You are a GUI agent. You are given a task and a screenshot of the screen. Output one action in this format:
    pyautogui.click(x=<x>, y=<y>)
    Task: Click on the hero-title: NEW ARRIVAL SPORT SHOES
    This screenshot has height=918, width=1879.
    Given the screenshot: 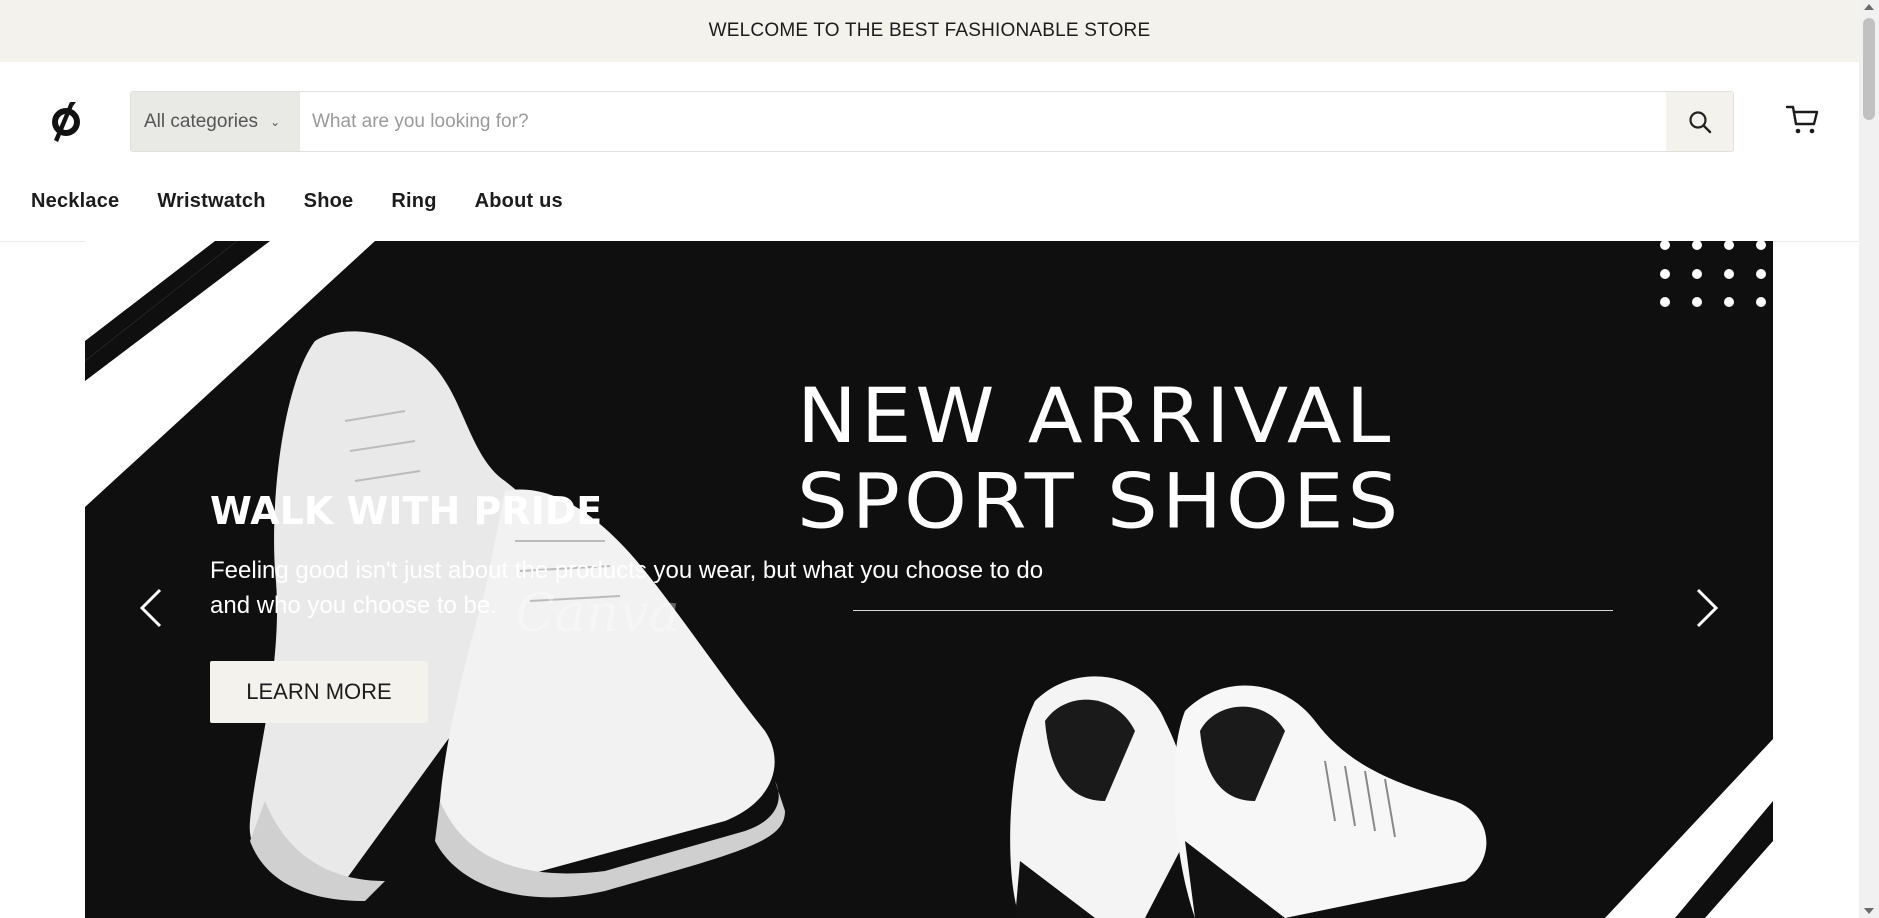 What is the action you would take?
    pyautogui.click(x=1100, y=458)
    